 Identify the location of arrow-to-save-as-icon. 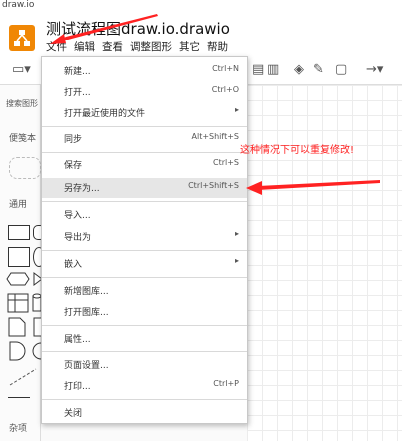
(313, 187).